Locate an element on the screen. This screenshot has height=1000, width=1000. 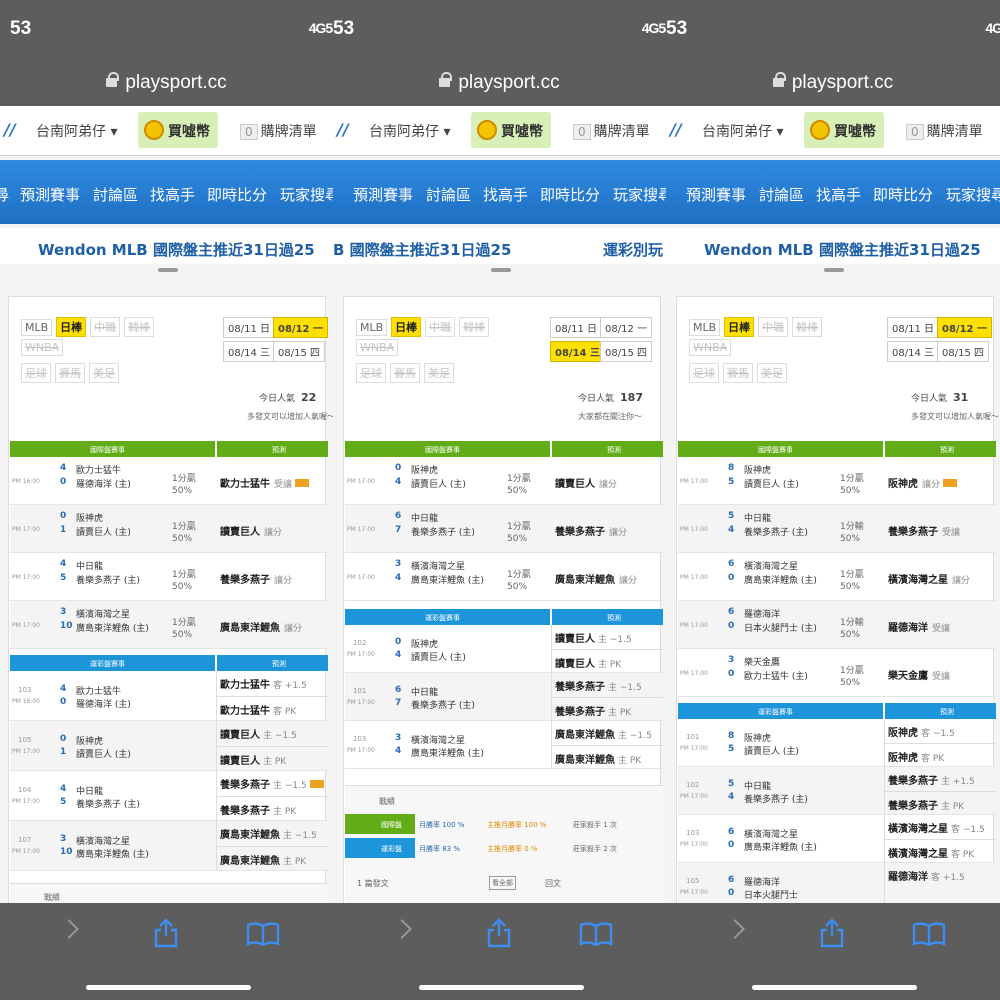
intl-table-row: PM 17:00 3 樂天金鷹 0 歐力士猛牛 (主) 1分贏 50% 樂天金鷹 受讓 is located at coordinates (837, 673).